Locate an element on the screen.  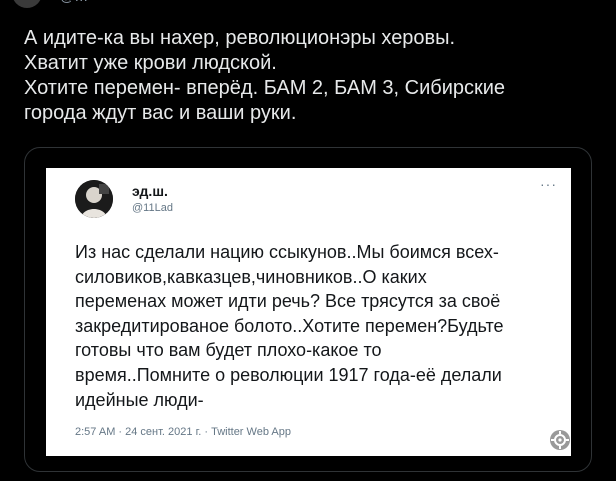
embedded-body-line: готовы что вам будет плохо-какое то is located at coordinates (228, 350).